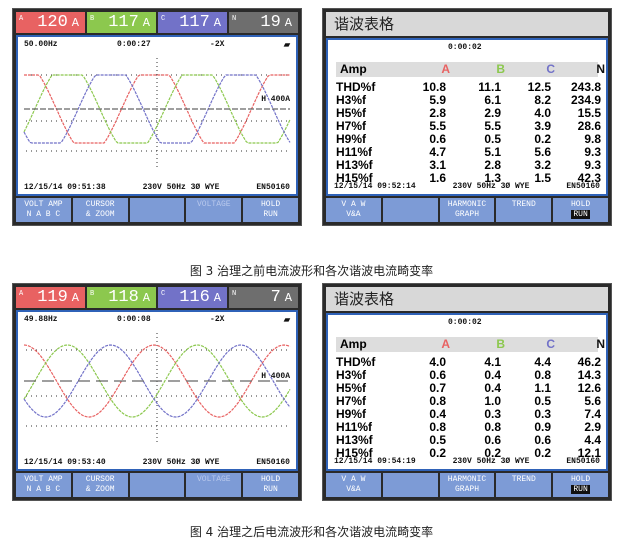  I want to click on status-item: 0:00:27, so click(134, 44).